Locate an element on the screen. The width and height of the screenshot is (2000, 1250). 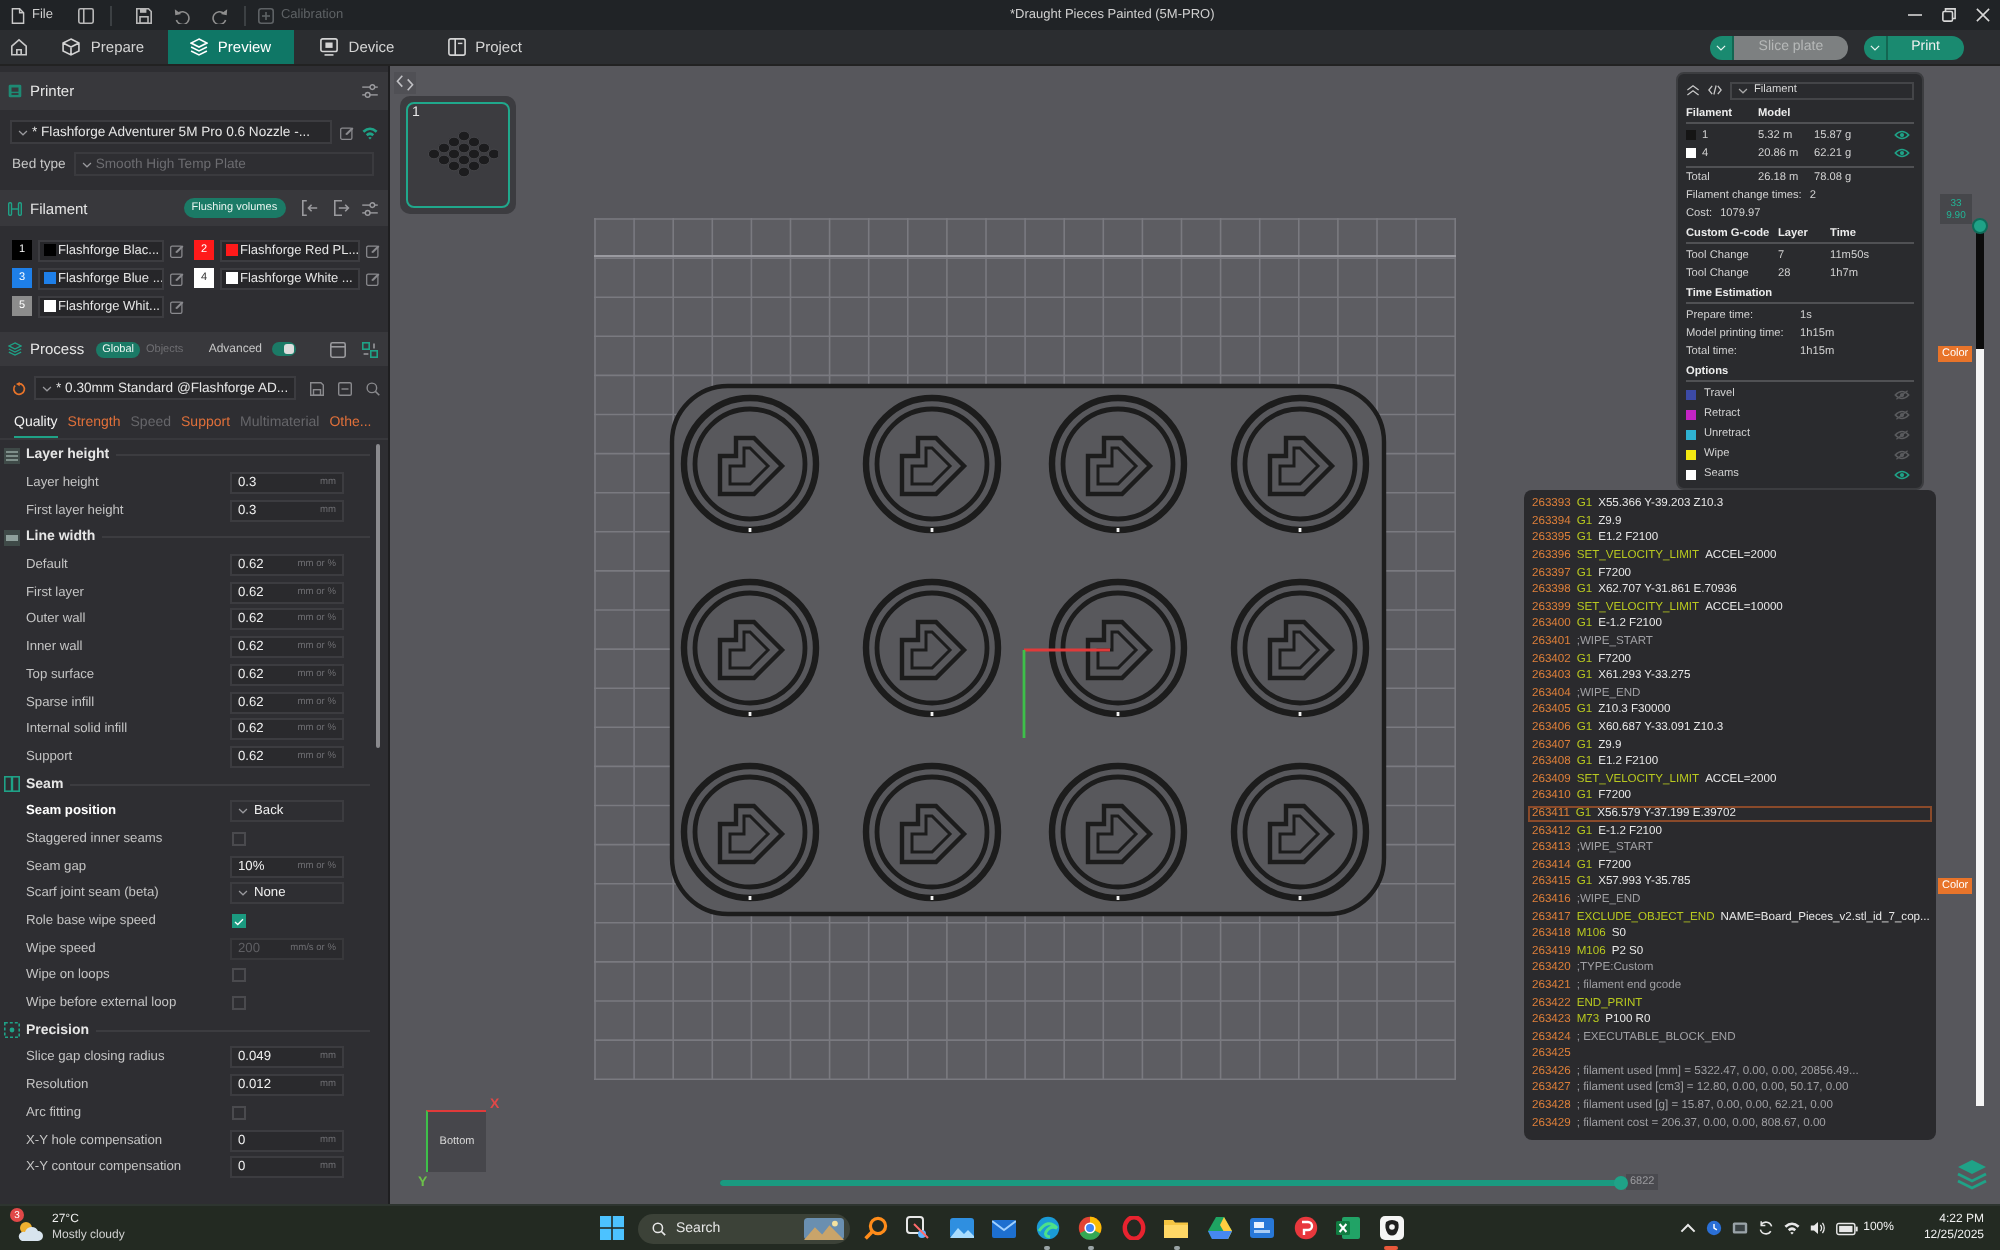
add-filament-icon is located at coordinates (341, 208).